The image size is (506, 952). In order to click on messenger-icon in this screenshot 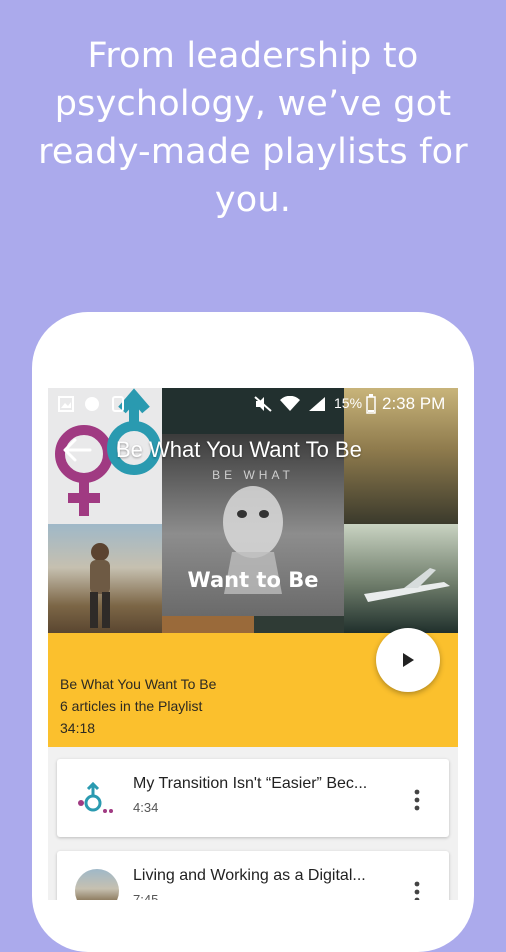, I will do `click(92, 404)`.